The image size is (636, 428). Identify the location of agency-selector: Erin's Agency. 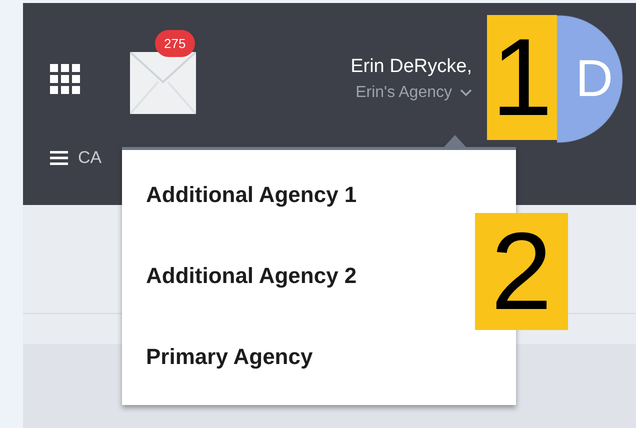
(414, 90).